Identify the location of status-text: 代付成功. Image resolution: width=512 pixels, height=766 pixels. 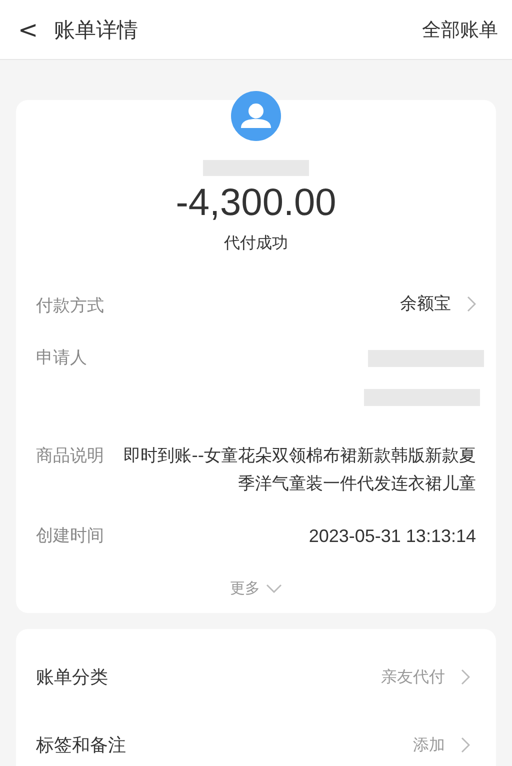
(256, 243).